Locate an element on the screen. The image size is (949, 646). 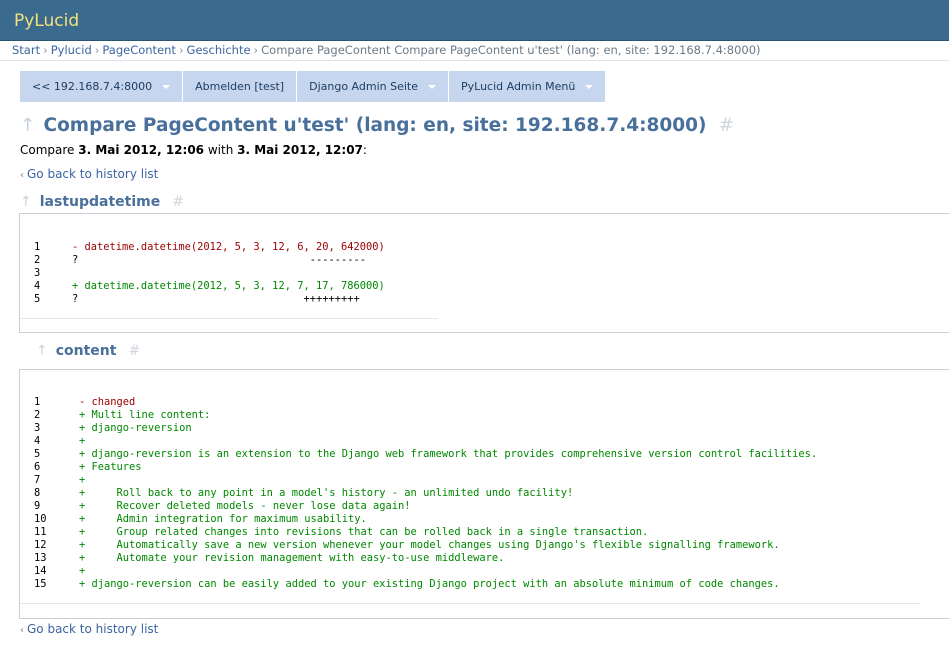
line-number: 14 is located at coordinates (40, 571).